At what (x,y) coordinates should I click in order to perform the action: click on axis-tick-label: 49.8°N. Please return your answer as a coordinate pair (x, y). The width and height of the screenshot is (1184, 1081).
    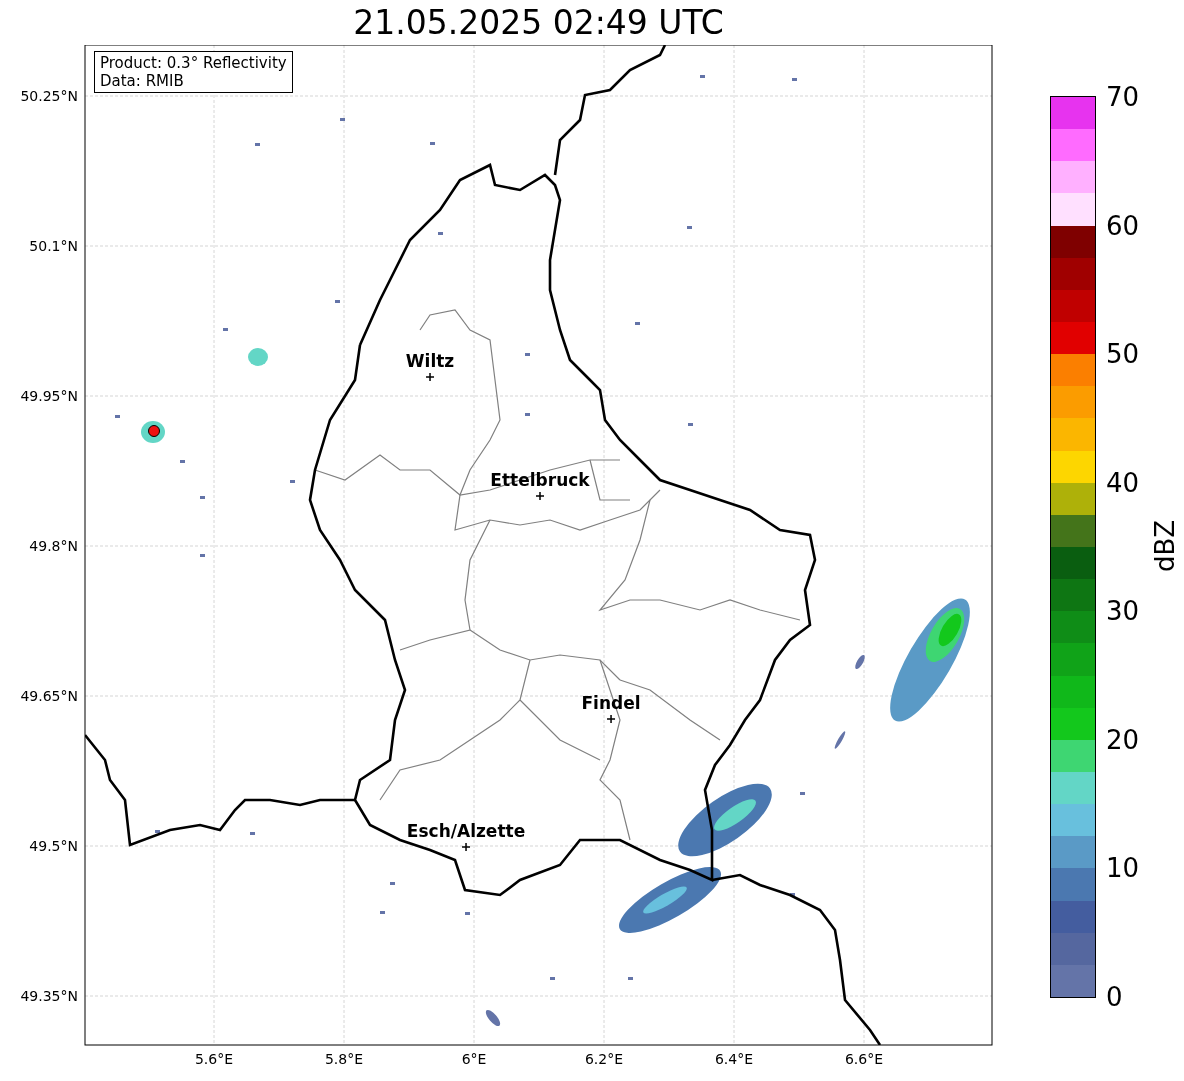
    Looking at the image, I should click on (53, 546).